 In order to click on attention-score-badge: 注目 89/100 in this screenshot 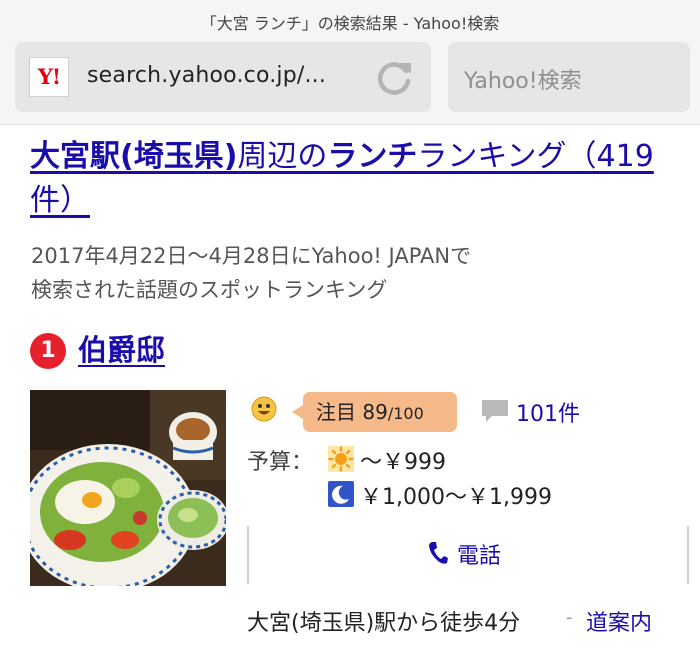, I will do `click(374, 412)`.